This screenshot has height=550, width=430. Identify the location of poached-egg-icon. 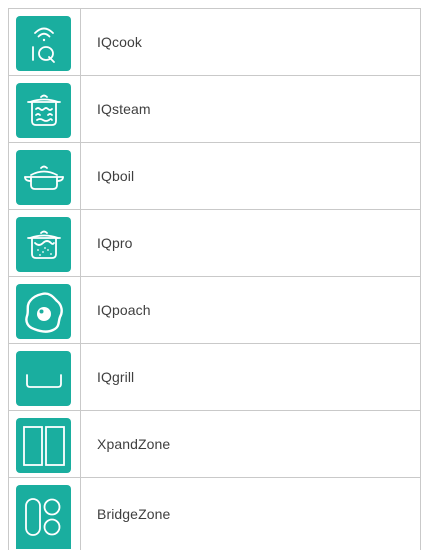
(43, 311).